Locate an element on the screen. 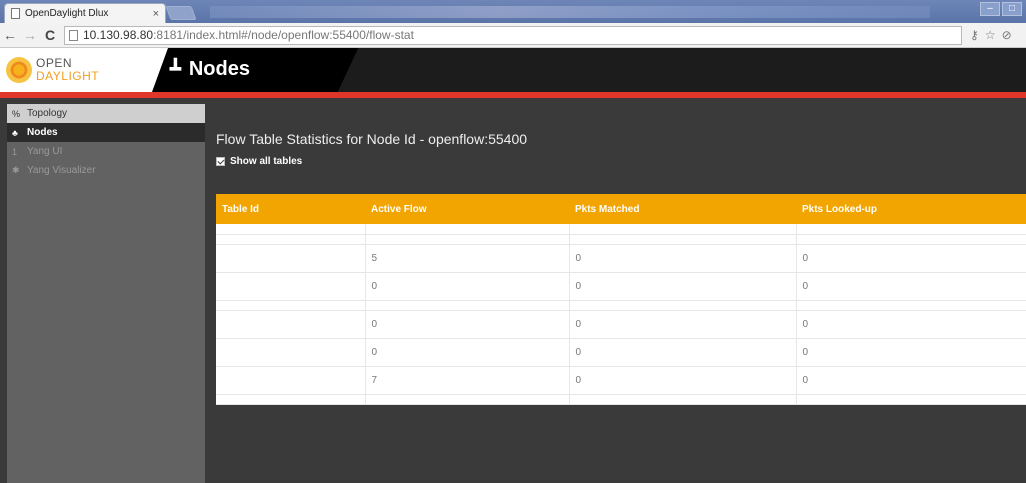 This screenshot has height=483, width=1026. star-icon: ☆ is located at coordinates (990, 35).